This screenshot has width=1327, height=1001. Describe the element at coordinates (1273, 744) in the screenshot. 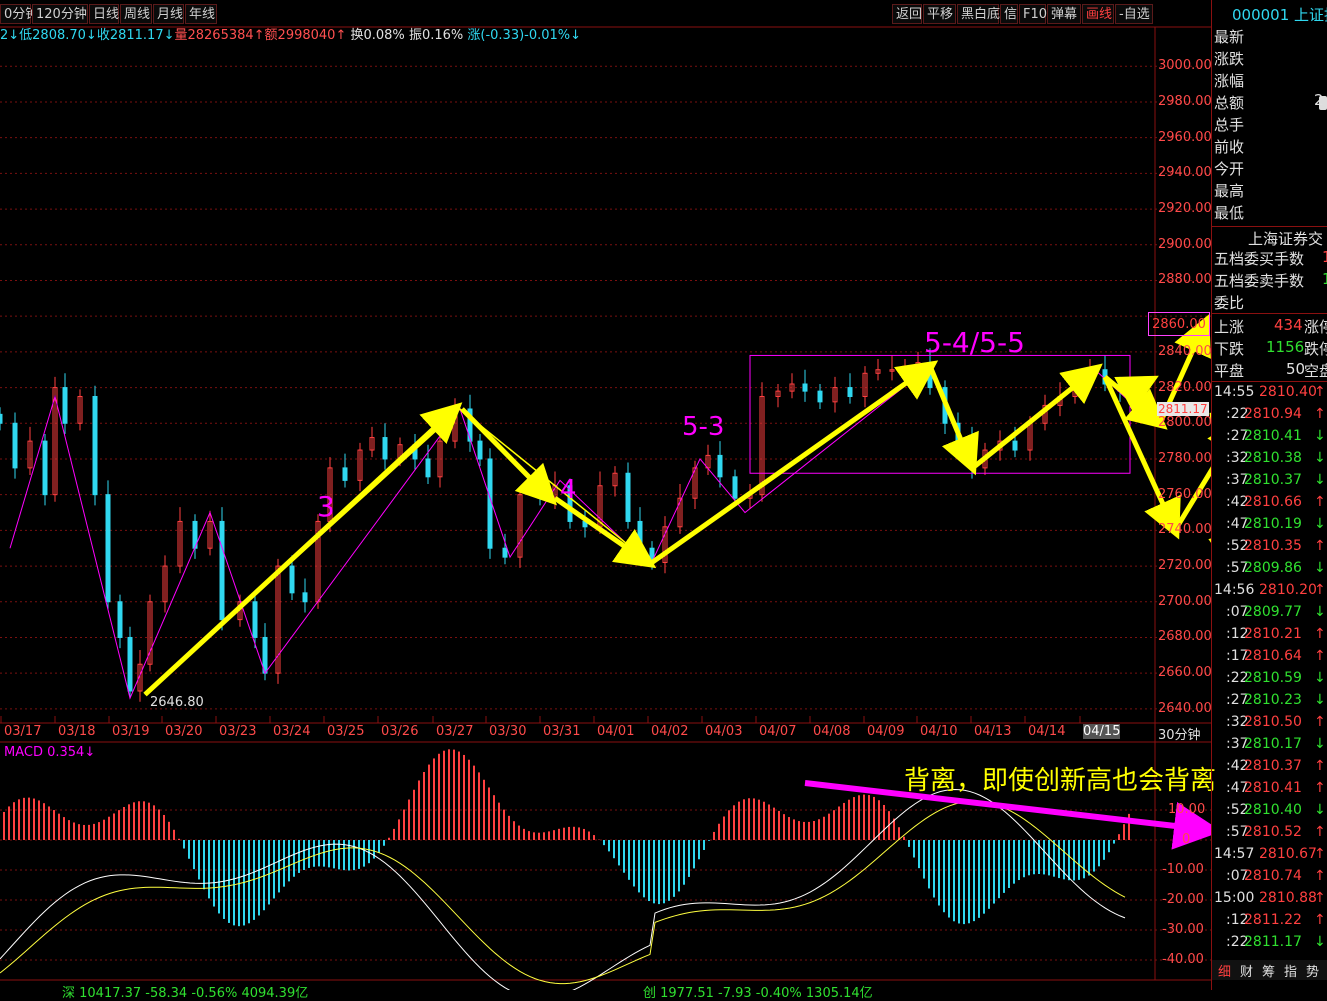

I see `tick-price: 2810.17` at that location.